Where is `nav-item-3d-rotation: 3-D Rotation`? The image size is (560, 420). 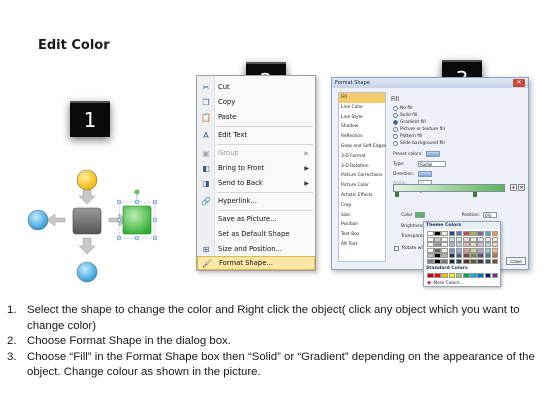 nav-item-3d-rotation: 3-D Rotation is located at coordinates (362, 167).